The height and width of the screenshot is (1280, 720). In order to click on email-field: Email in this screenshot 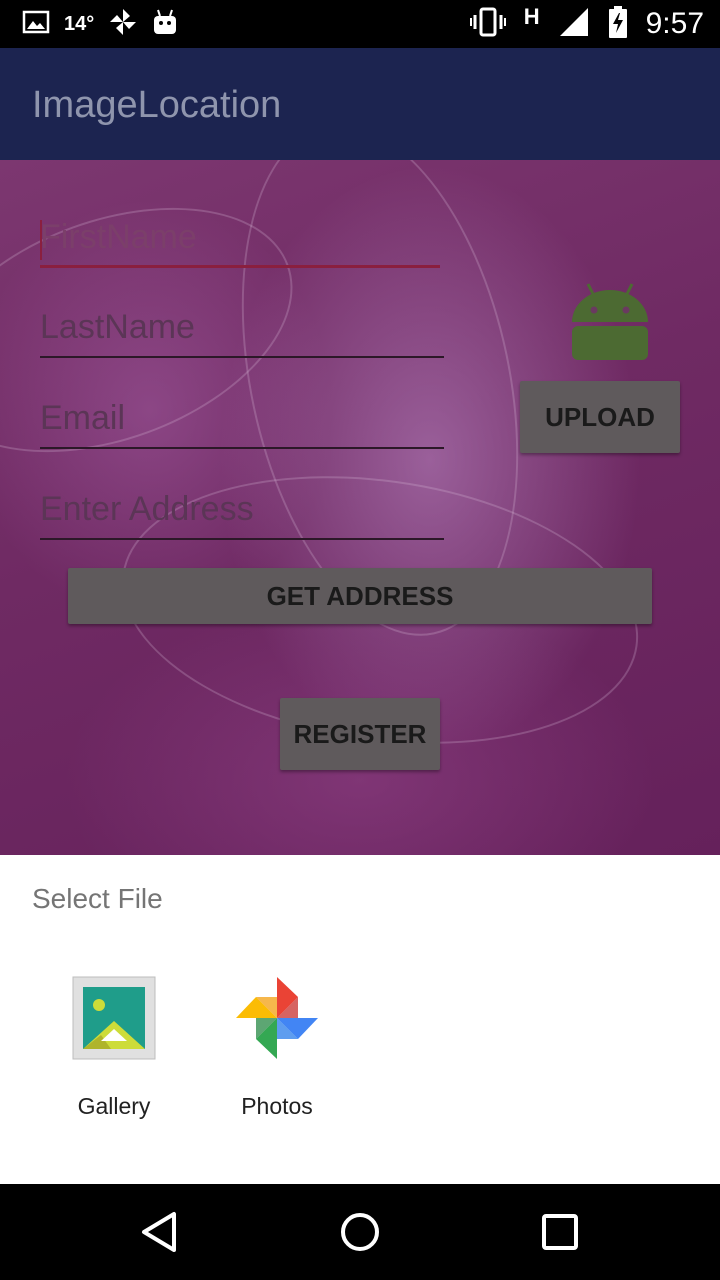, I will do `click(242, 419)`.